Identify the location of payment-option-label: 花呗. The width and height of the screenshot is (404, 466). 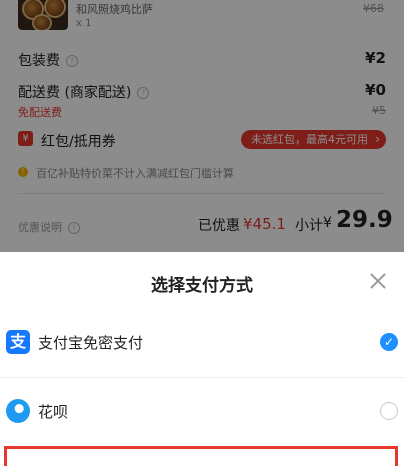
(53, 412).